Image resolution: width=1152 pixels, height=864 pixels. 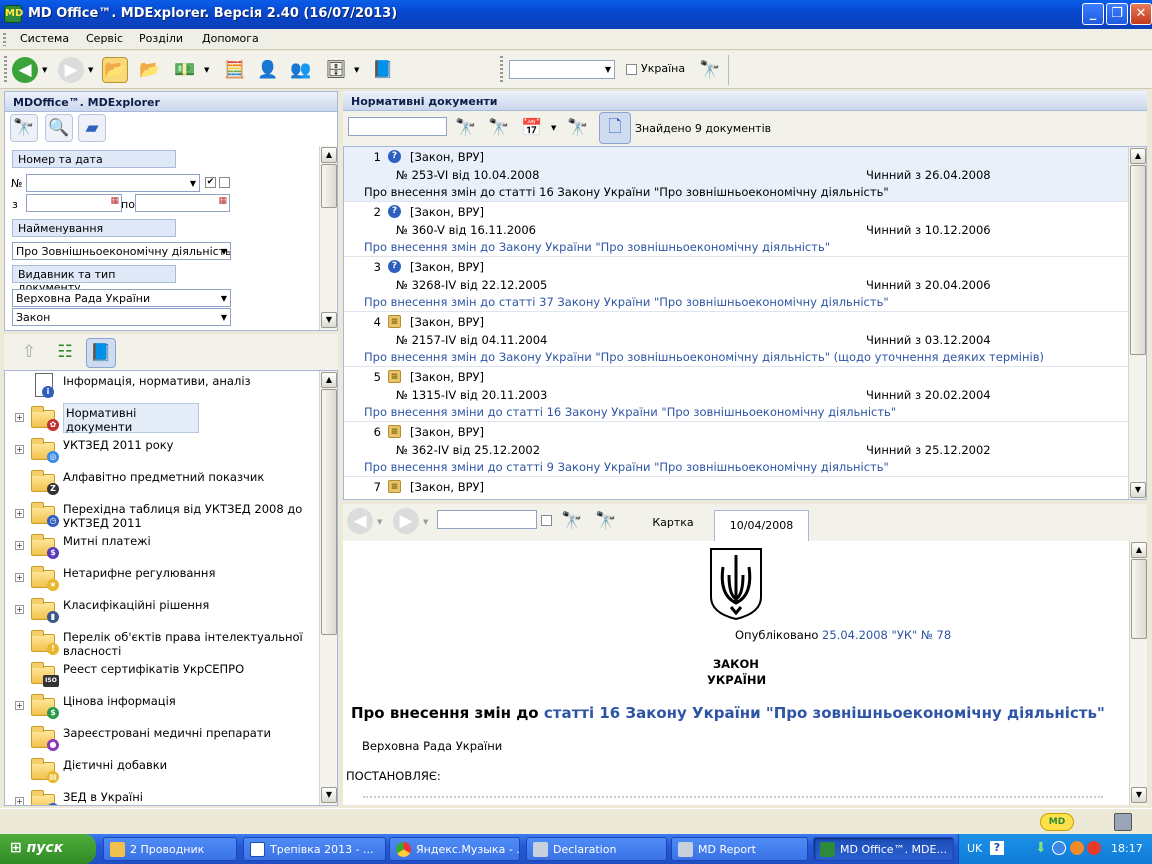 I want to click on date-to-input: ▦, so click(x=182, y=203).